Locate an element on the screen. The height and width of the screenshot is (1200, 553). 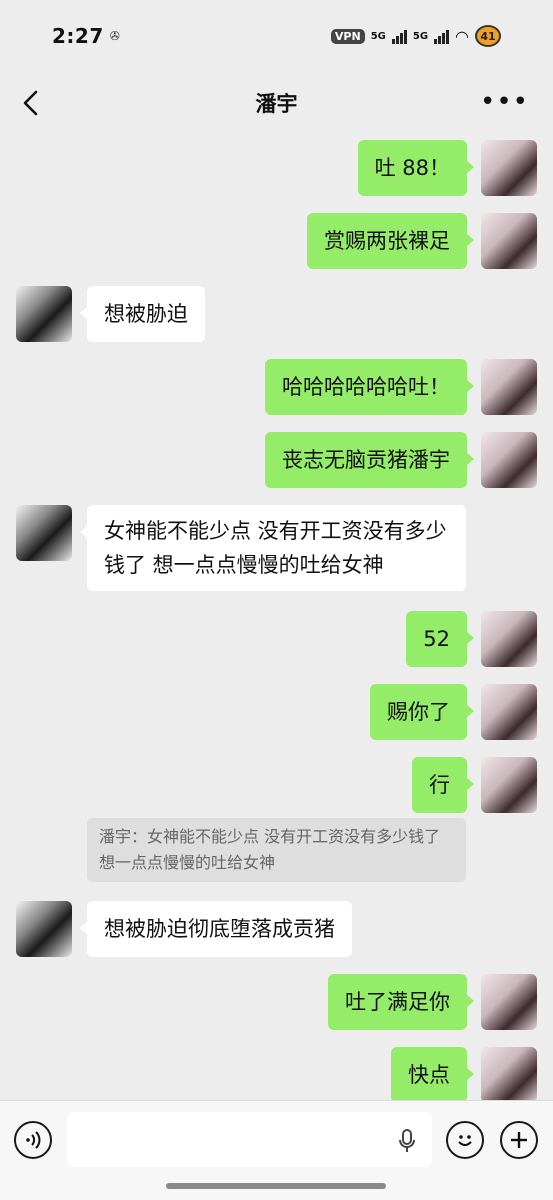
message-out: 赏赐两张裸足 is located at coordinates (390, 241).